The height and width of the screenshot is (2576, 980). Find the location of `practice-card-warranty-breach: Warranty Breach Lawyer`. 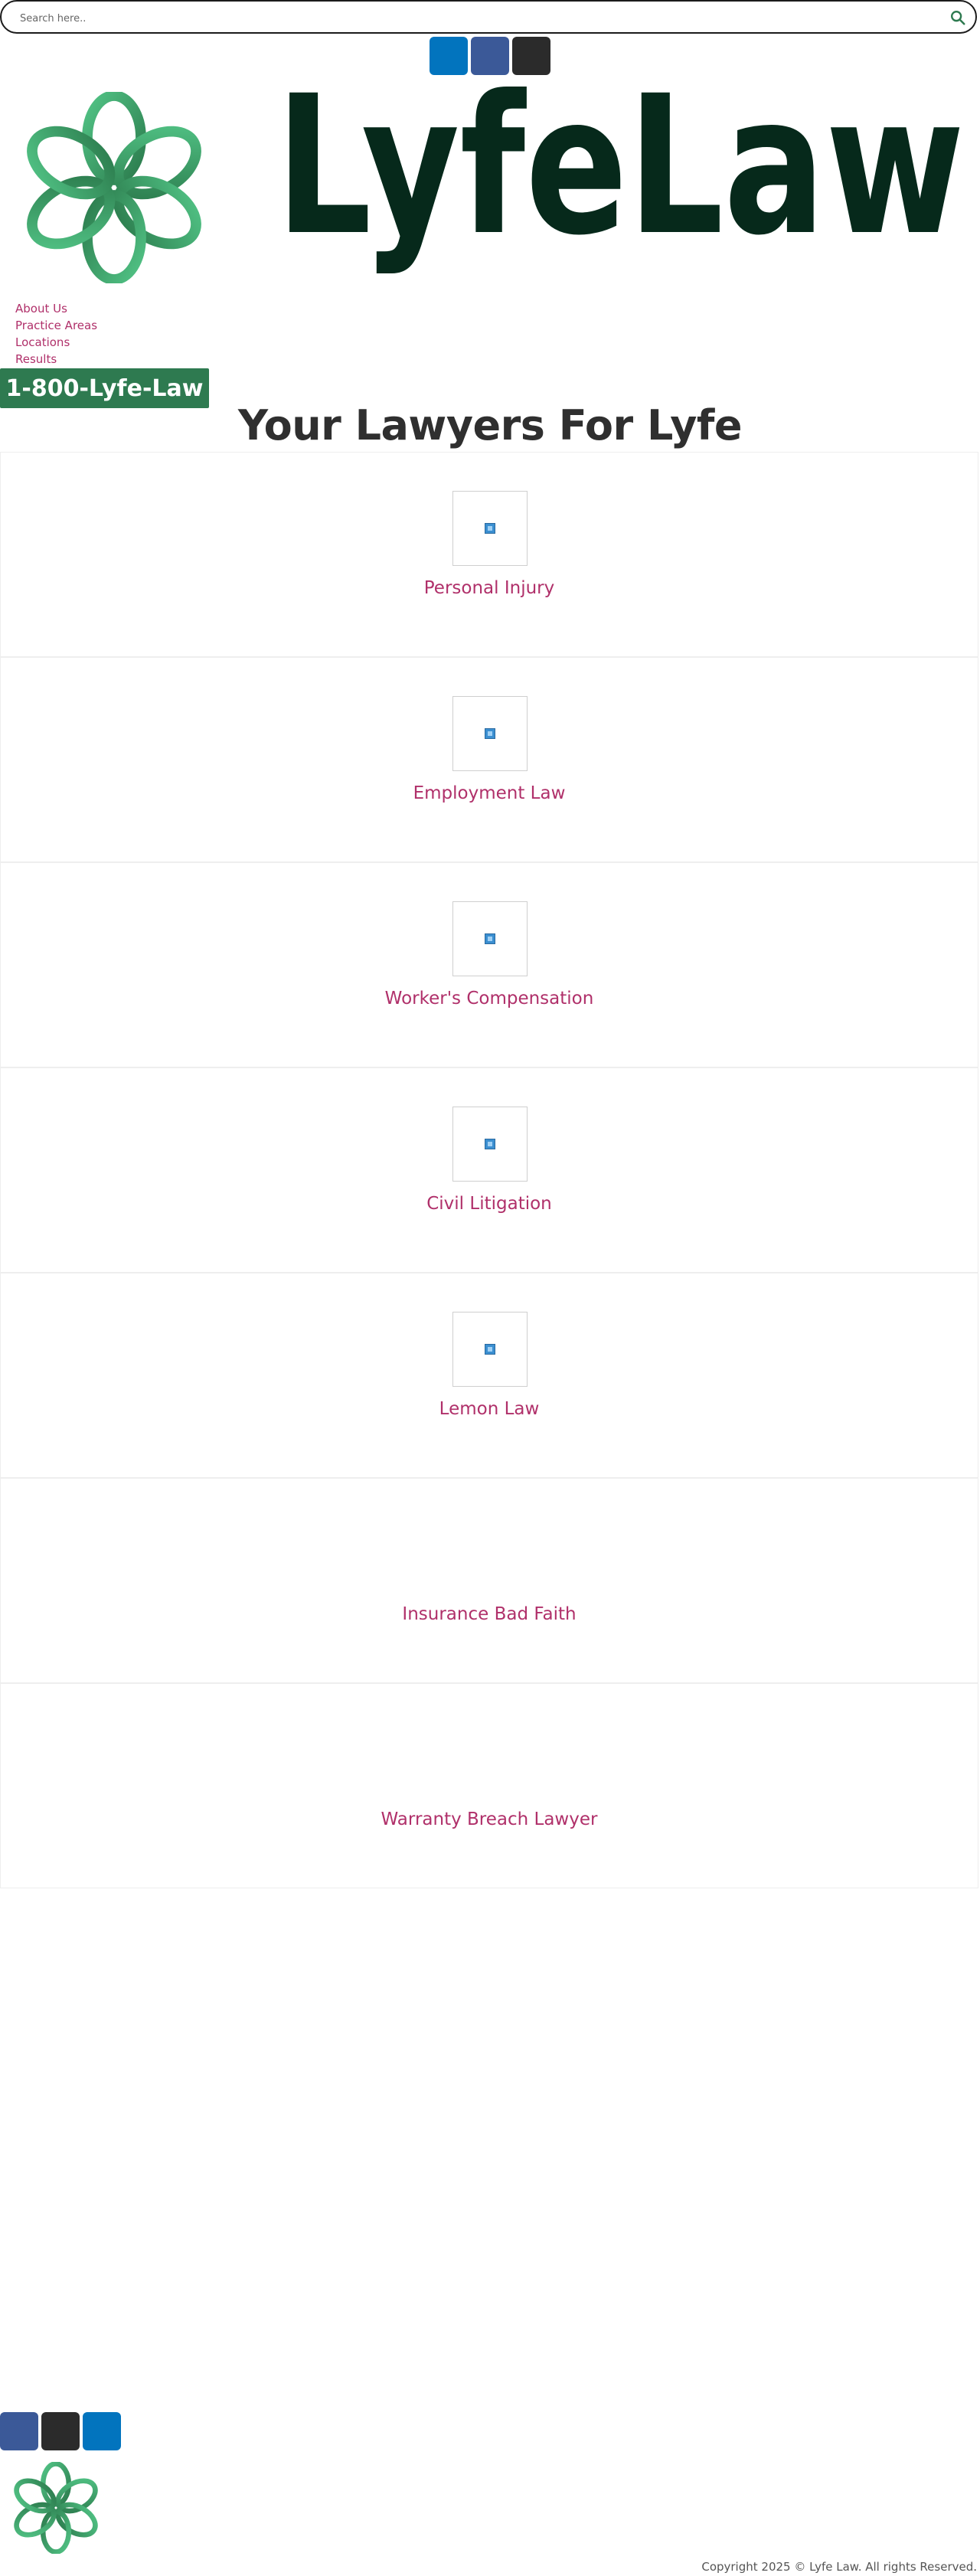

practice-card-warranty-breach: Warranty Breach Lawyer is located at coordinates (489, 1785).